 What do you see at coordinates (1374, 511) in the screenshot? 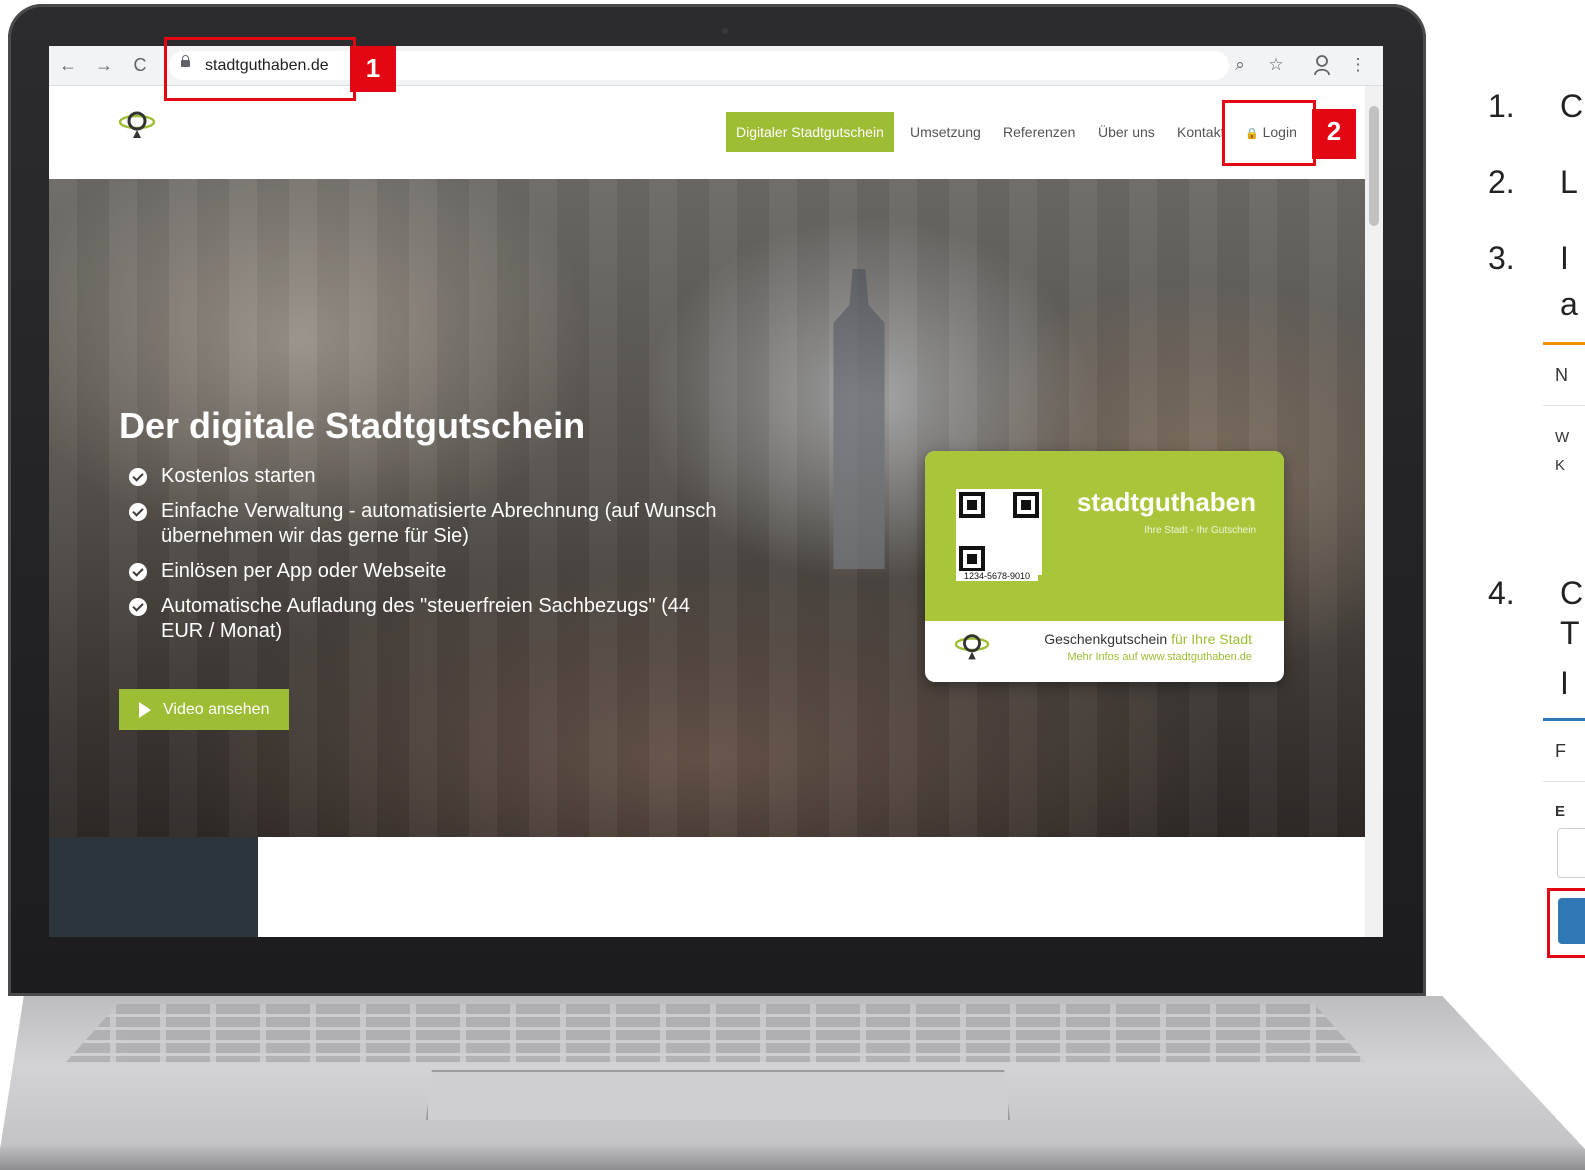
I see `page-scrollbar` at bounding box center [1374, 511].